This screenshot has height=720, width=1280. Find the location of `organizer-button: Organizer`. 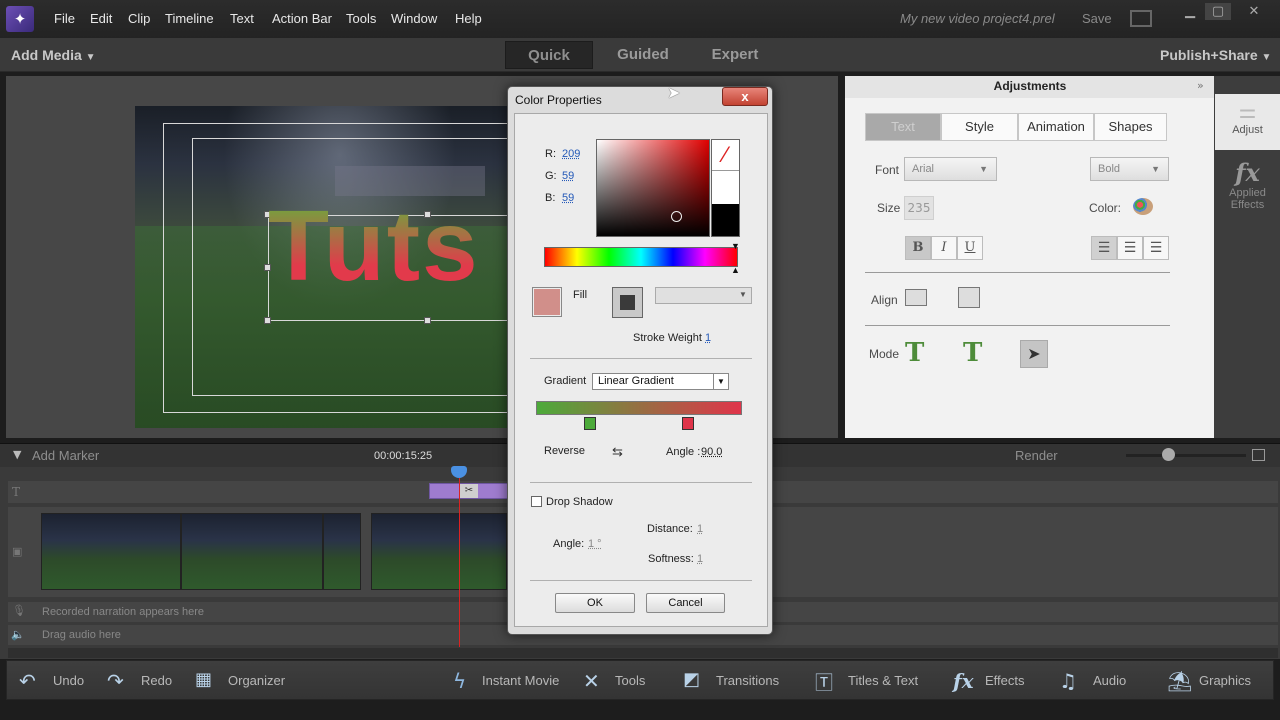

organizer-button: Organizer is located at coordinates (256, 680).